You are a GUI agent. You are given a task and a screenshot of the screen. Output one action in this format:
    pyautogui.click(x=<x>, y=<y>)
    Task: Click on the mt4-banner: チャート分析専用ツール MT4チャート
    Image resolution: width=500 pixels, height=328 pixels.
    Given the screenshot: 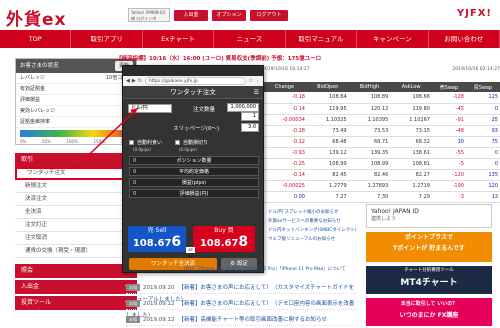 What is the action you would take?
    pyautogui.click(x=429, y=280)
    